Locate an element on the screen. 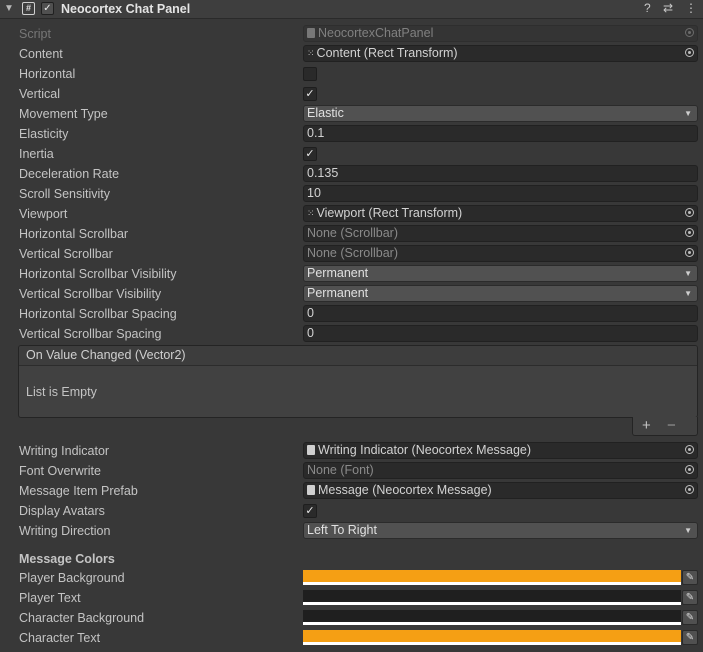 The height and width of the screenshot is (652, 703). movement-type-dropdown: Elastic ▼ is located at coordinates (500, 113).